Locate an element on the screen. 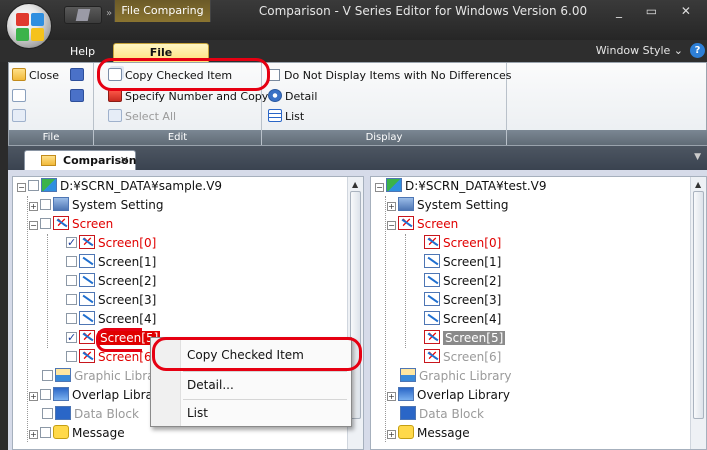 The width and height of the screenshot is (707, 450). scroll-thumb is located at coordinates (698, 305).